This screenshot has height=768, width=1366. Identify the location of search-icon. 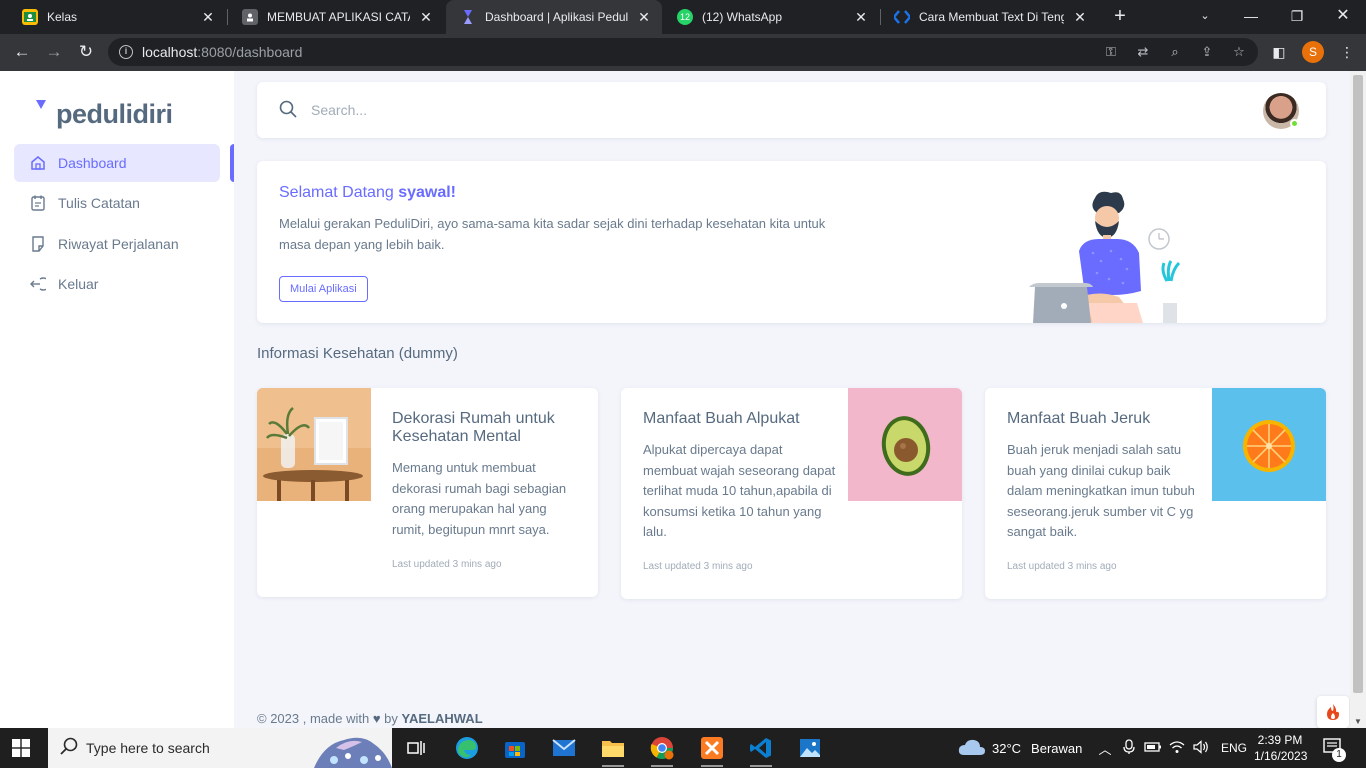
(69, 748).